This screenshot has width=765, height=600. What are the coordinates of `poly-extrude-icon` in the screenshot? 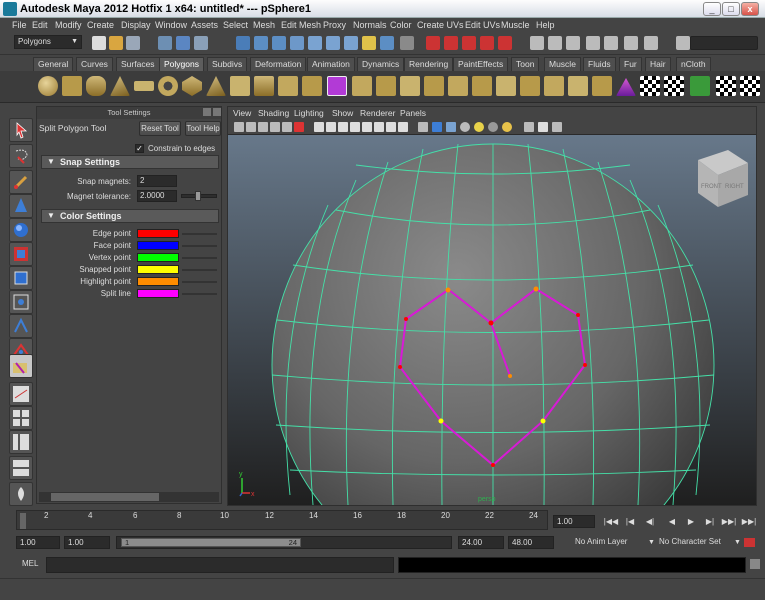 It's located at (410, 86).